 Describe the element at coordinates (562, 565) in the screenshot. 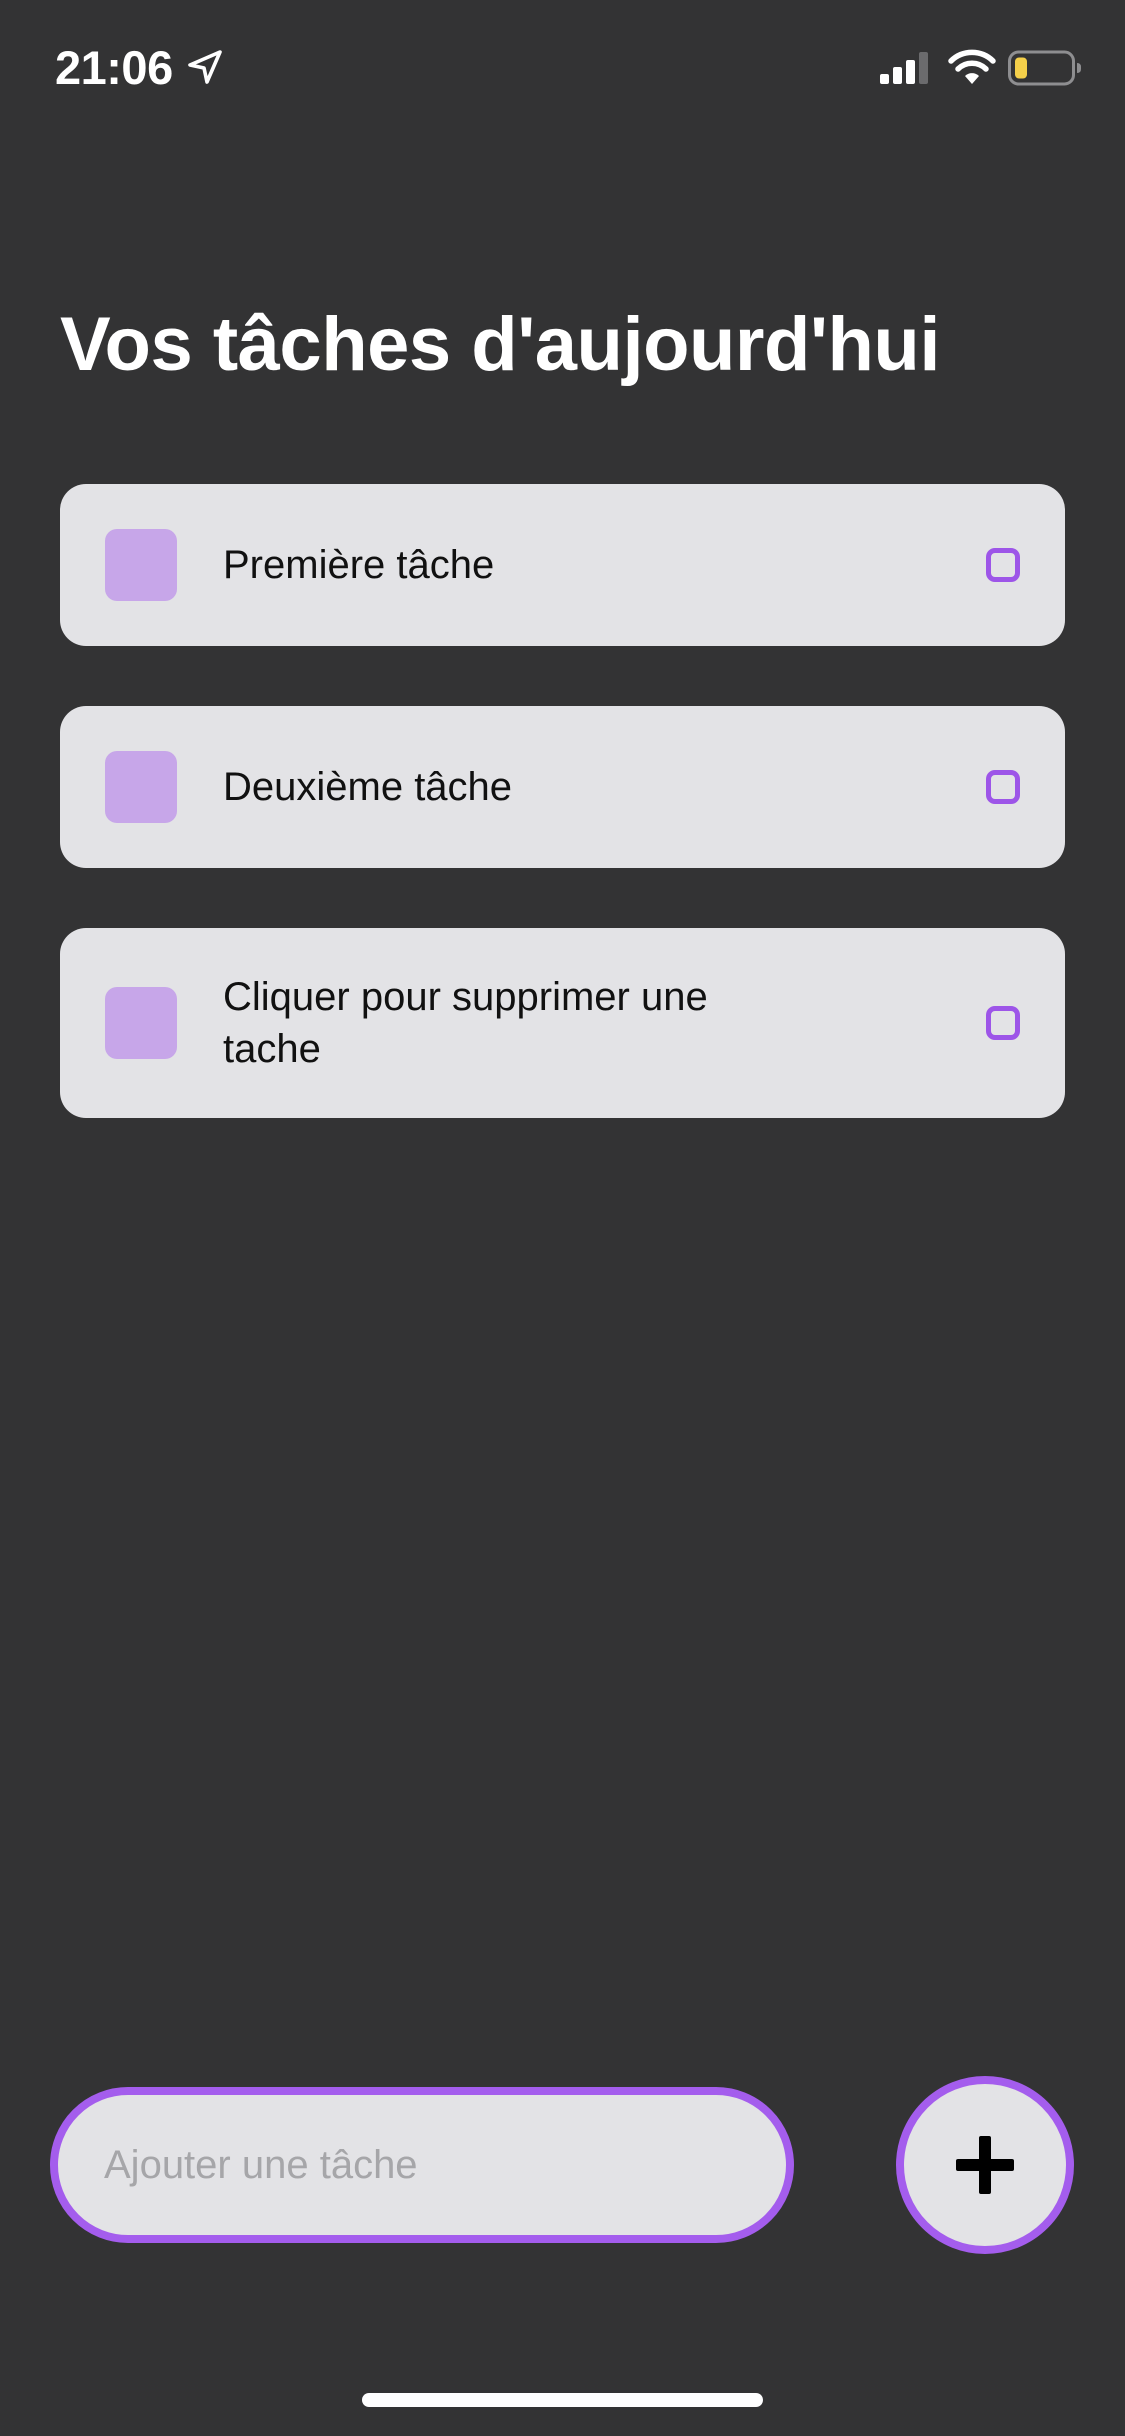

I see `task-item: Première tâche` at that location.